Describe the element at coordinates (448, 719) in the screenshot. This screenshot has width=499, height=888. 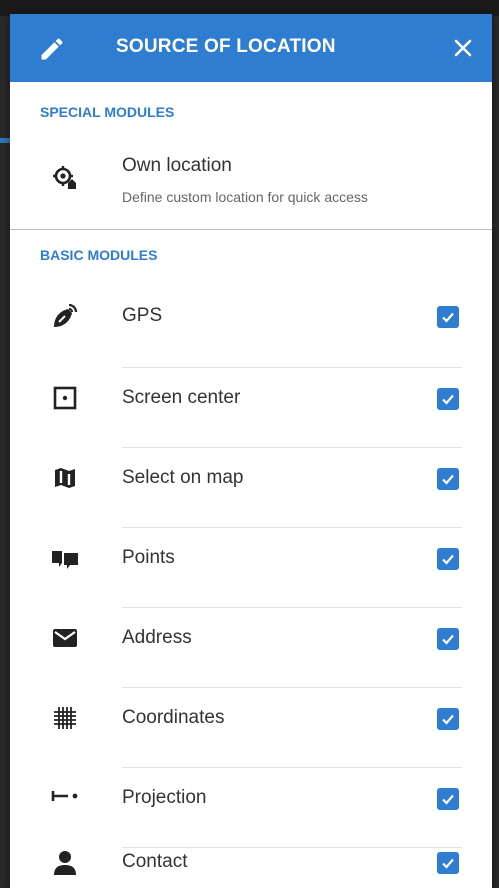
I see `coordinates-checkbox` at that location.